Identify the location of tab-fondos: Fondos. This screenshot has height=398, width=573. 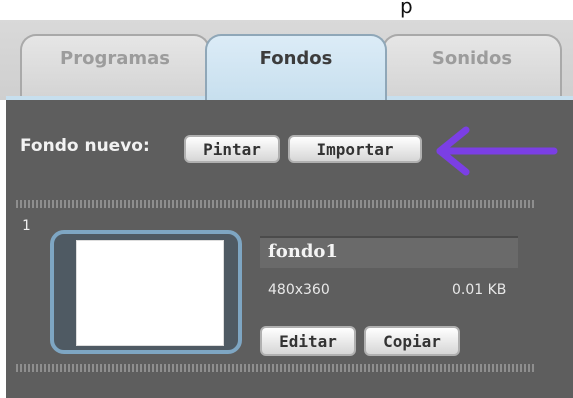
(296, 67).